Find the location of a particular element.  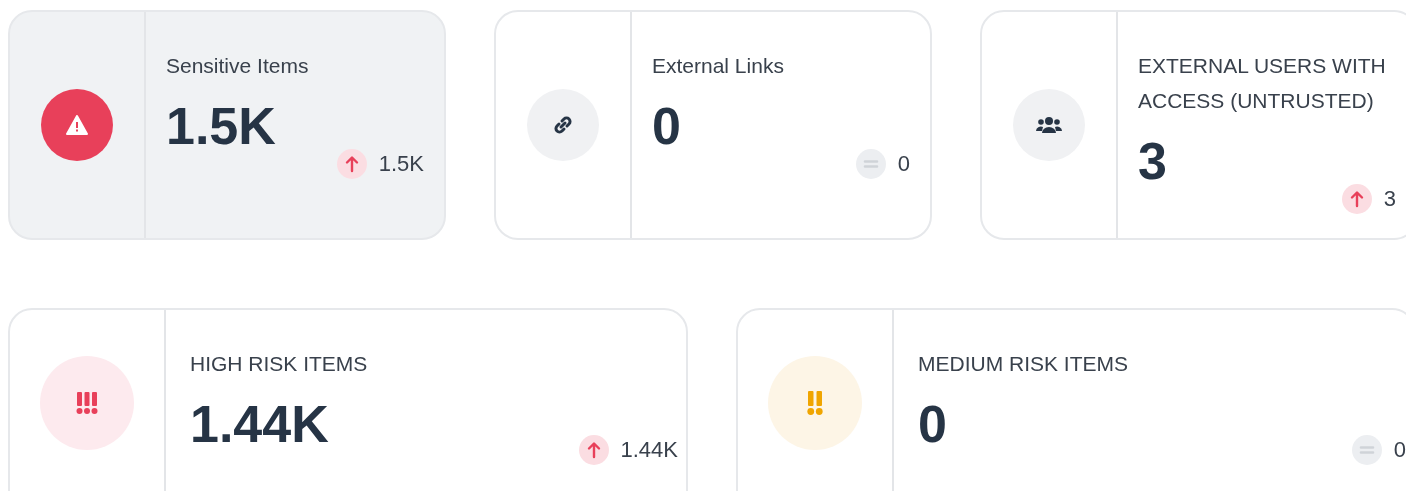

metric-value: 3 is located at coordinates (1152, 161).